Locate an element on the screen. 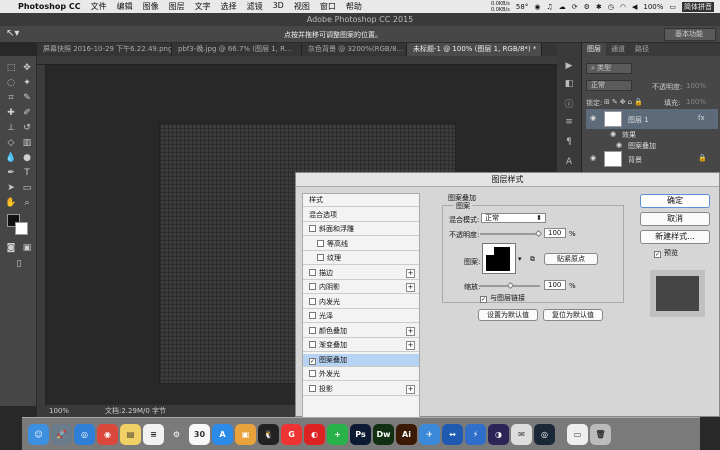  move-tool-icon: ✥ is located at coordinates (27, 68).